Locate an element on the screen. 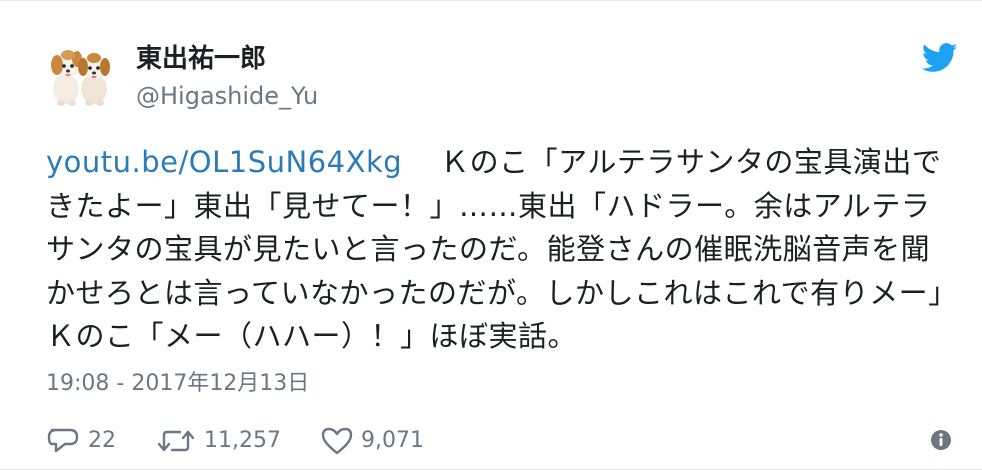 The width and height of the screenshot is (982, 470). like-count: 9,071 is located at coordinates (392, 440).